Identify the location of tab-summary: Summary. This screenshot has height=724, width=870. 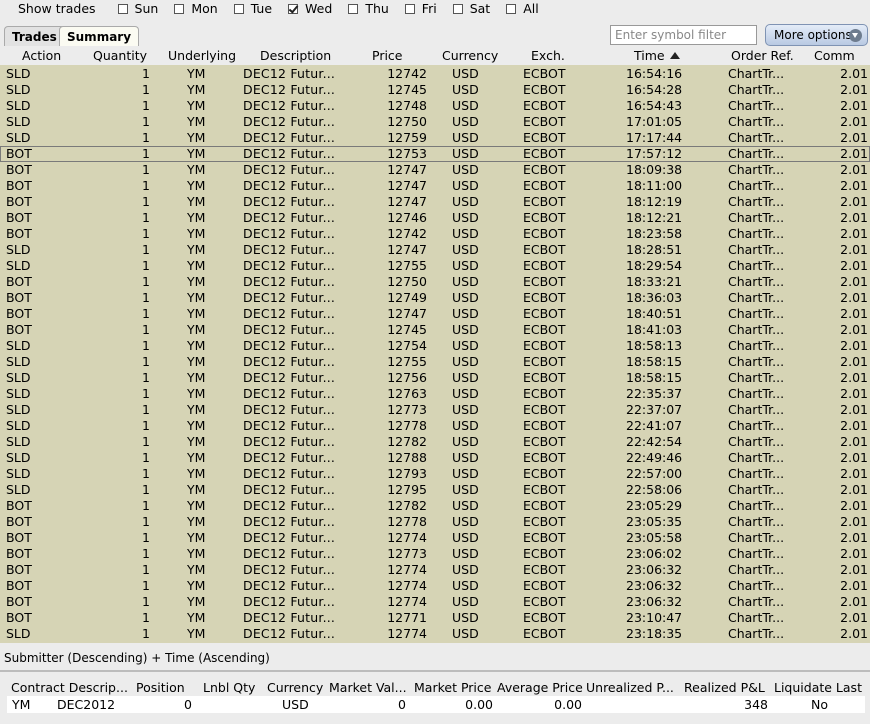
(99, 36).